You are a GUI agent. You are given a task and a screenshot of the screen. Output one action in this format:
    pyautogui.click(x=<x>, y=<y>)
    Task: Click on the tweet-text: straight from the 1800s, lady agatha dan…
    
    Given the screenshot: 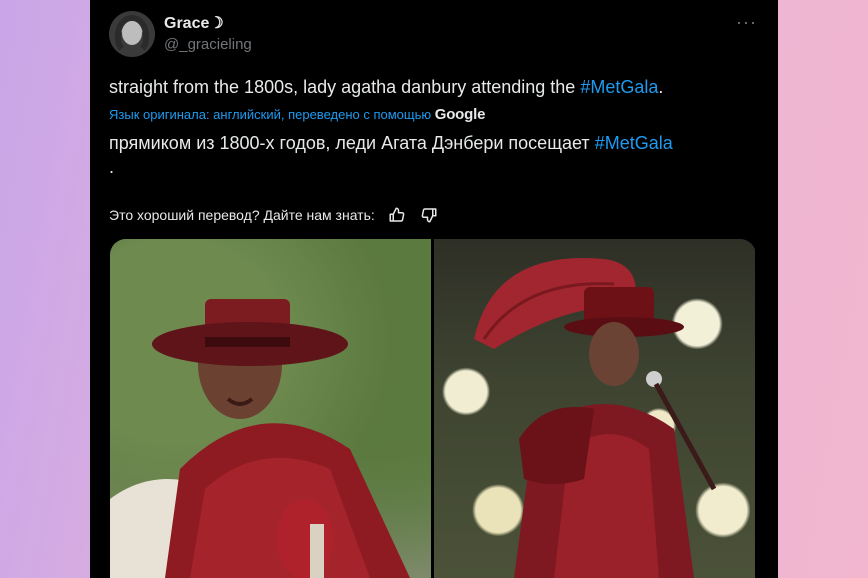 What is the action you would take?
    pyautogui.click(x=434, y=87)
    